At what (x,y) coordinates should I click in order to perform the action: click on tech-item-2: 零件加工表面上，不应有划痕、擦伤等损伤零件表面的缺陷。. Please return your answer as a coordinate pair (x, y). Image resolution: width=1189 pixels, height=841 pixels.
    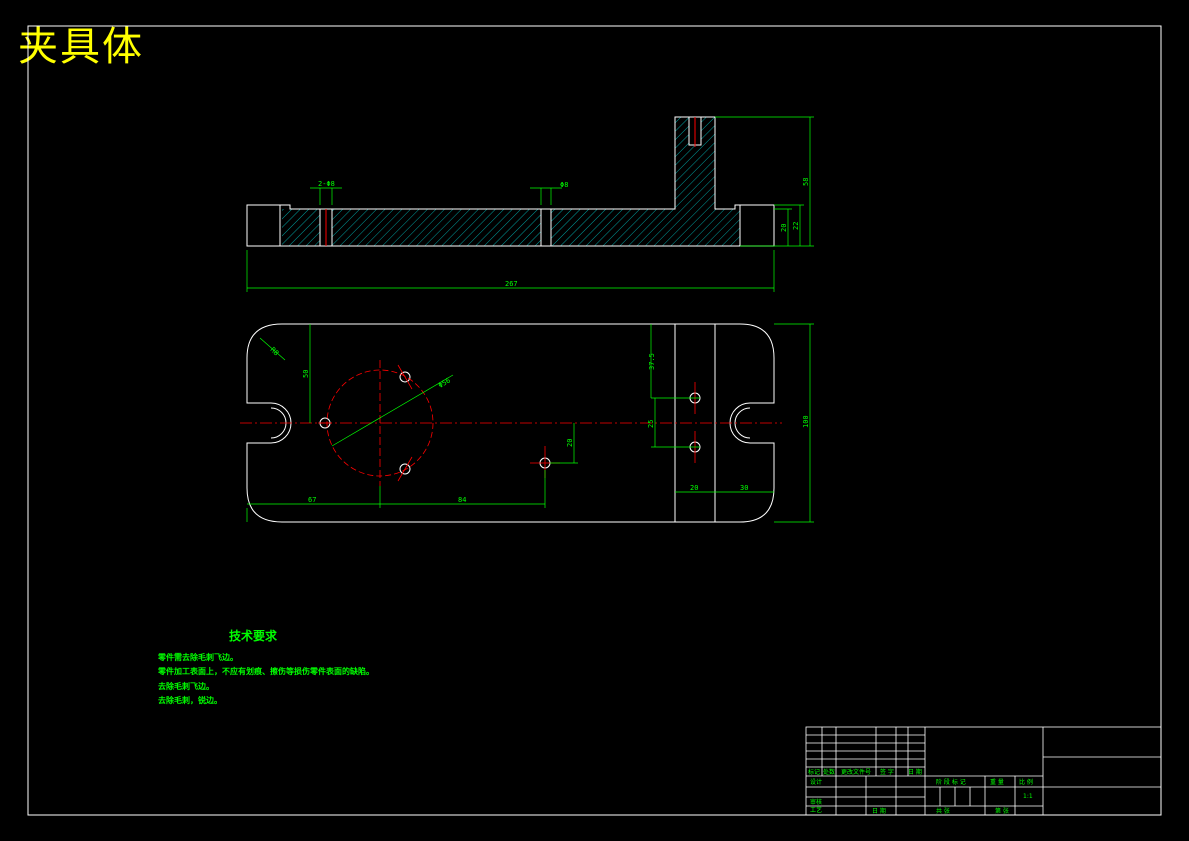
    Looking at the image, I should click on (266, 671).